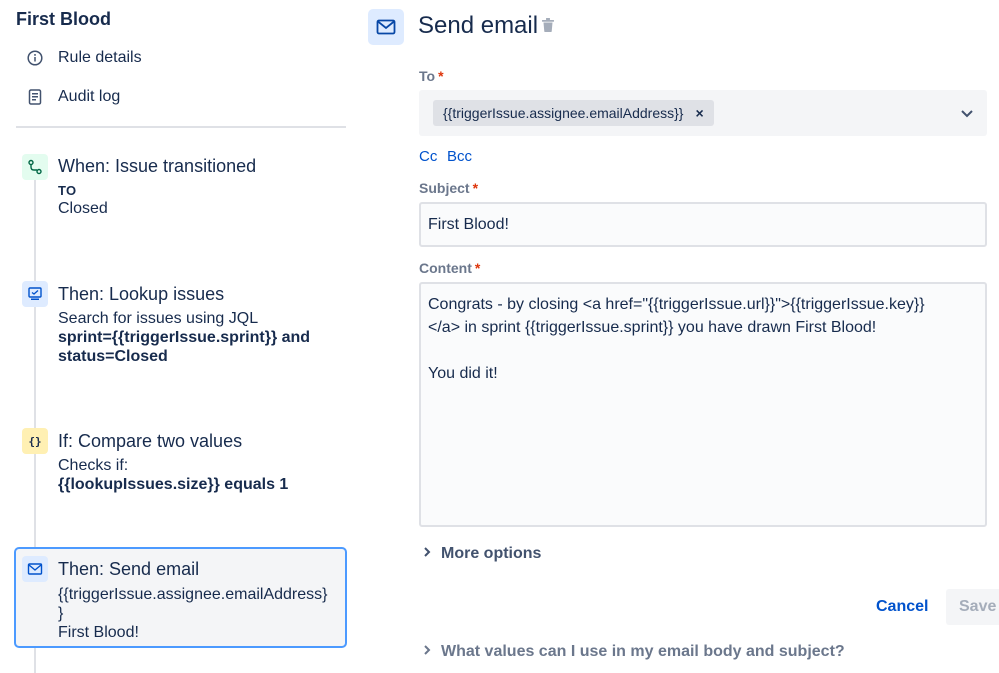  Describe the element at coordinates (972, 607) in the screenshot. I see `save-button: Save` at that location.